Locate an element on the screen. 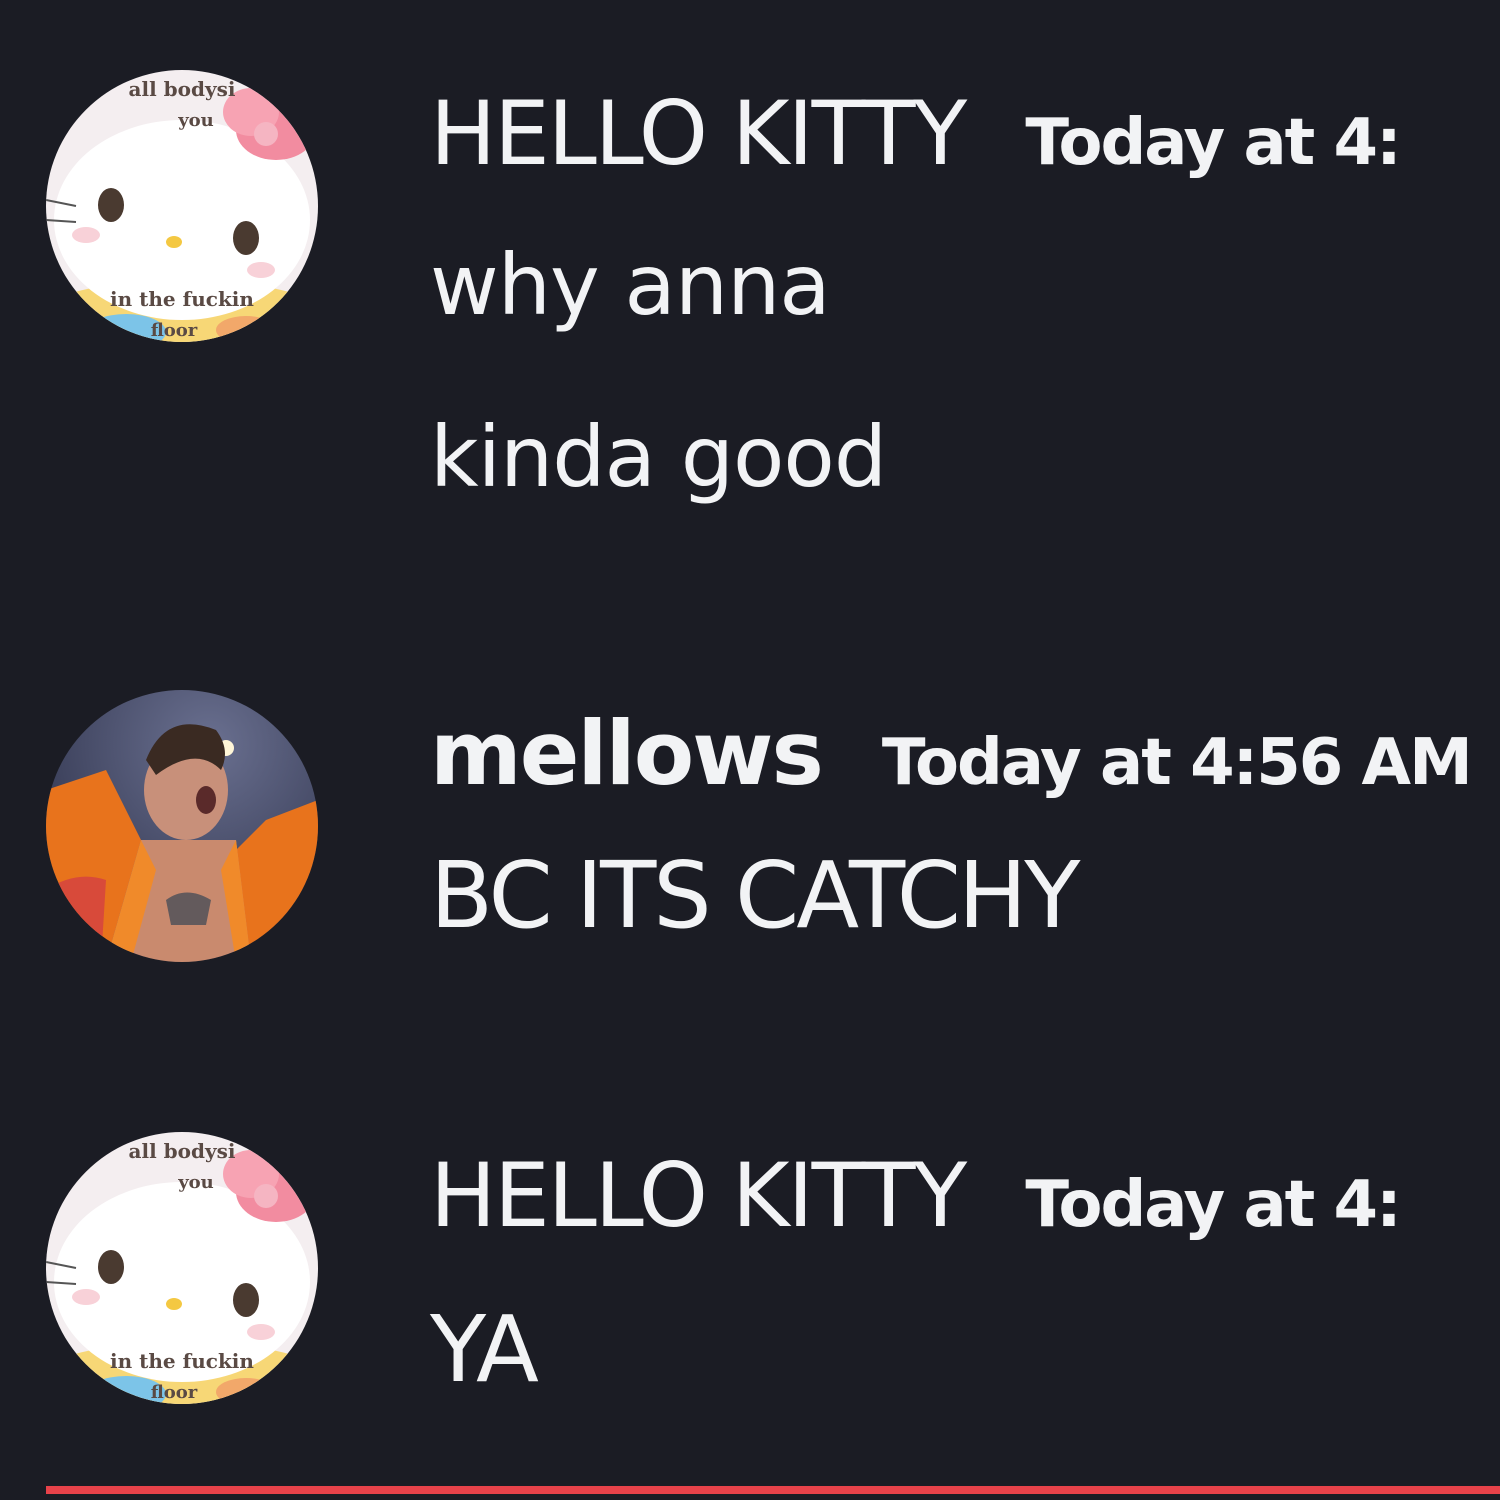 The width and height of the screenshot is (1500, 1500). message-text: BC ITS CATCHY is located at coordinates (755, 895).